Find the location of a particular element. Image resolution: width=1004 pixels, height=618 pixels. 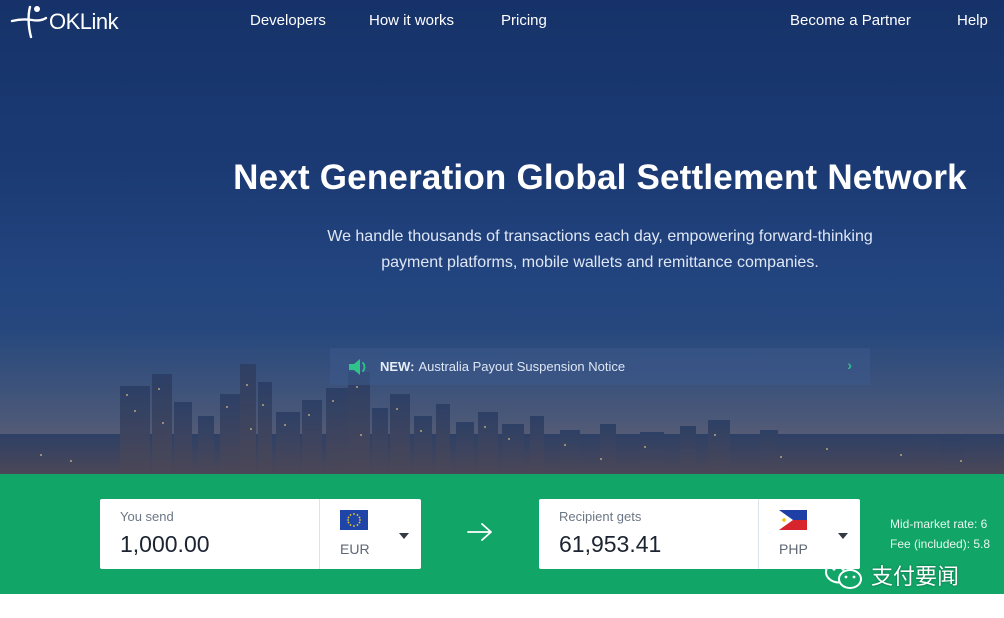

watermark: 支付要闻 is located at coordinates (891, 575).